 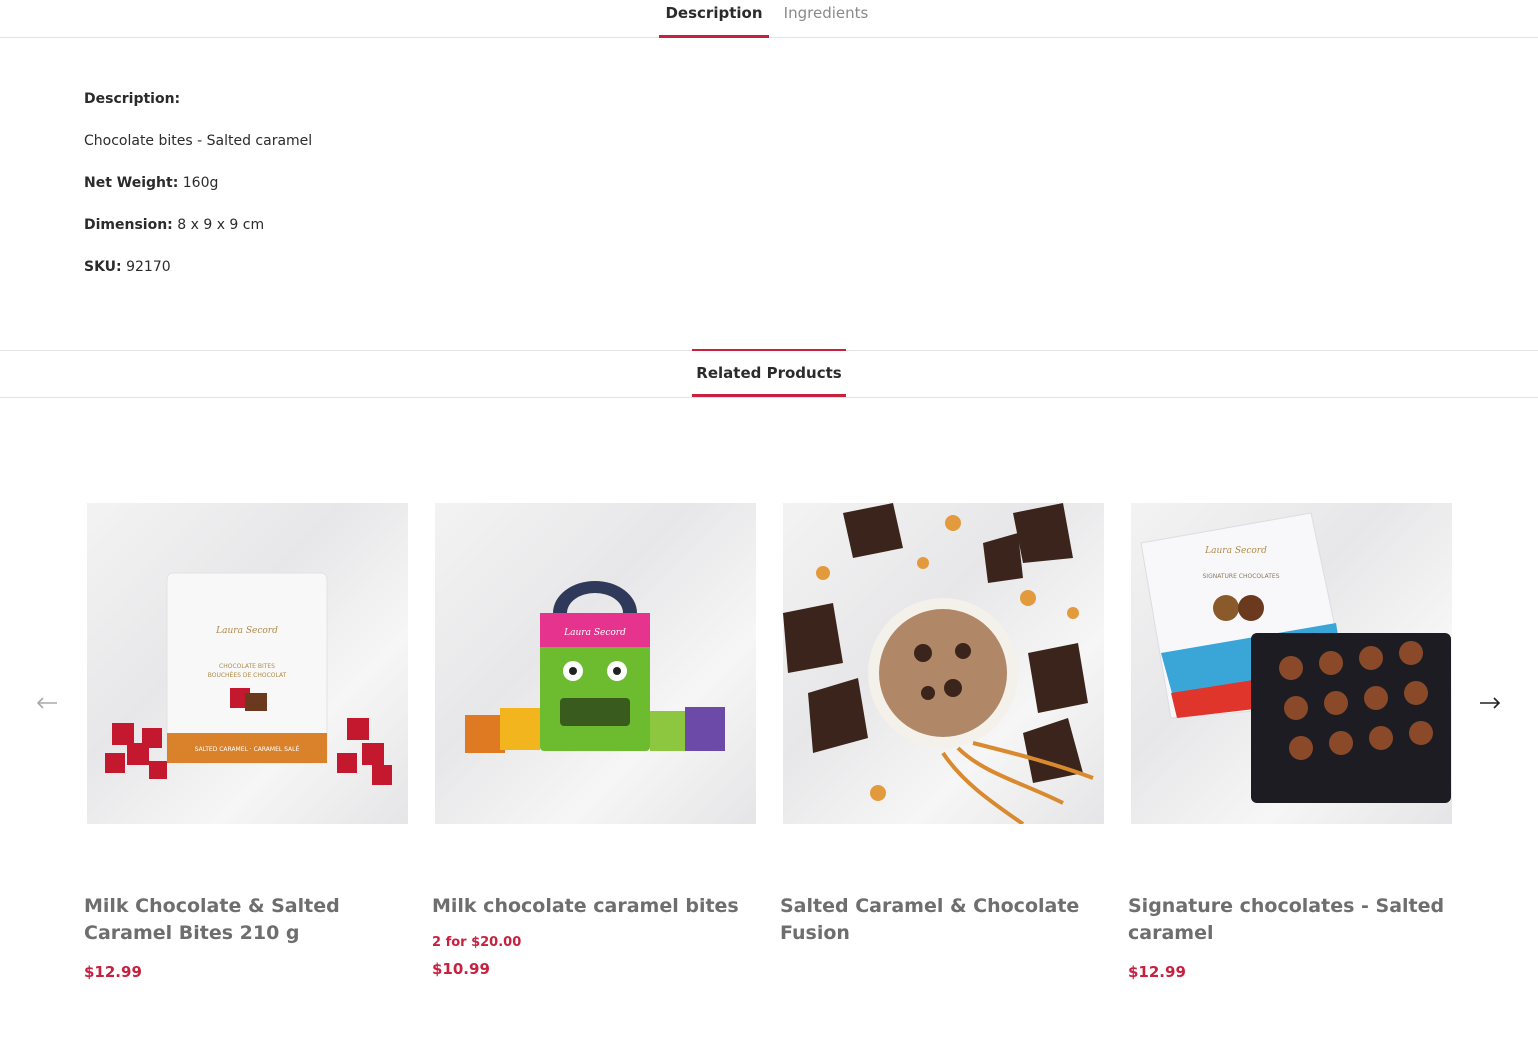 What do you see at coordinates (198, 141) in the screenshot?
I see `description-text: Chocolate bites - Salted caramel` at bounding box center [198, 141].